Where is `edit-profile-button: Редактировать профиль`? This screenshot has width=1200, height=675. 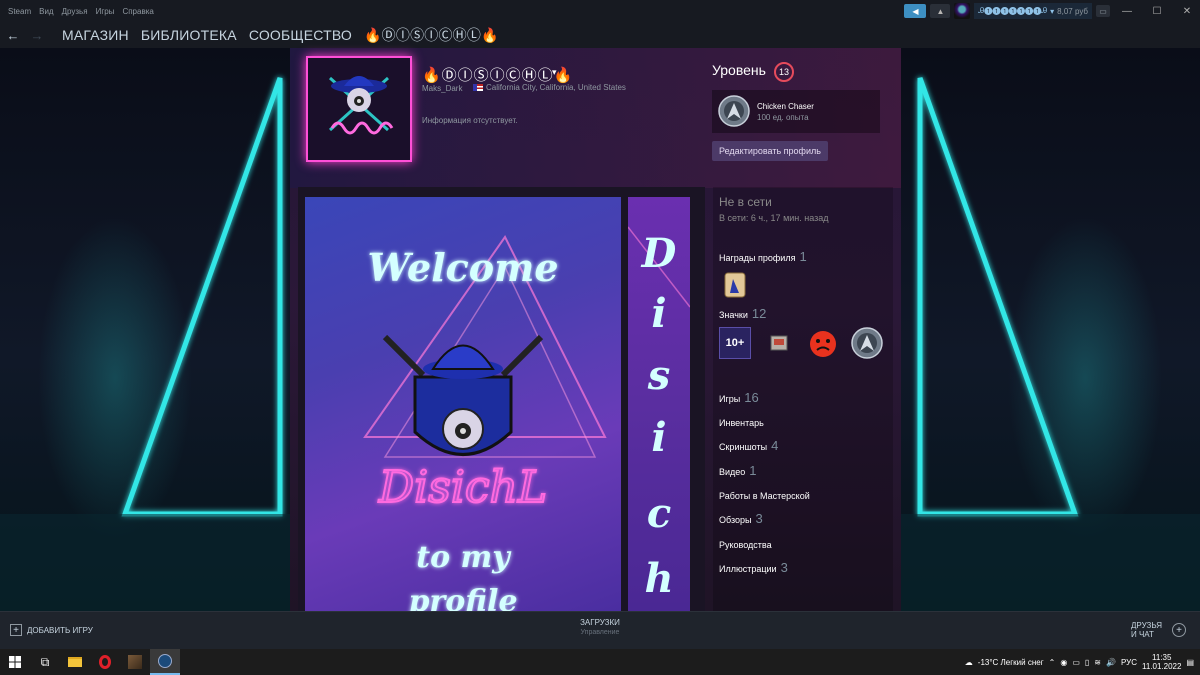 edit-profile-button: Редактировать профиль is located at coordinates (770, 151).